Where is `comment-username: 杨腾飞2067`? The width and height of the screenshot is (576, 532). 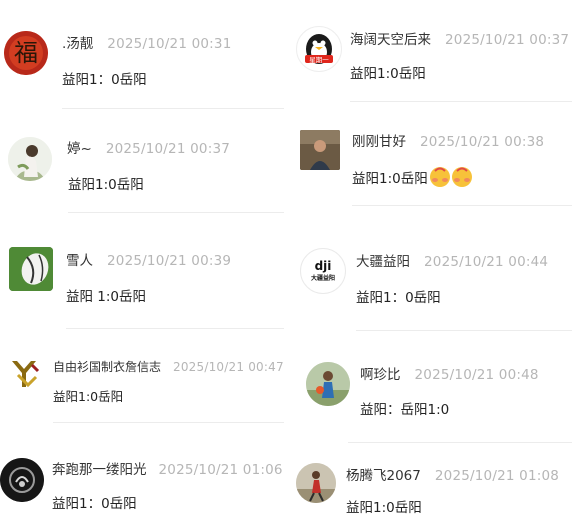 comment-username: 杨腾飞2067 is located at coordinates (383, 476).